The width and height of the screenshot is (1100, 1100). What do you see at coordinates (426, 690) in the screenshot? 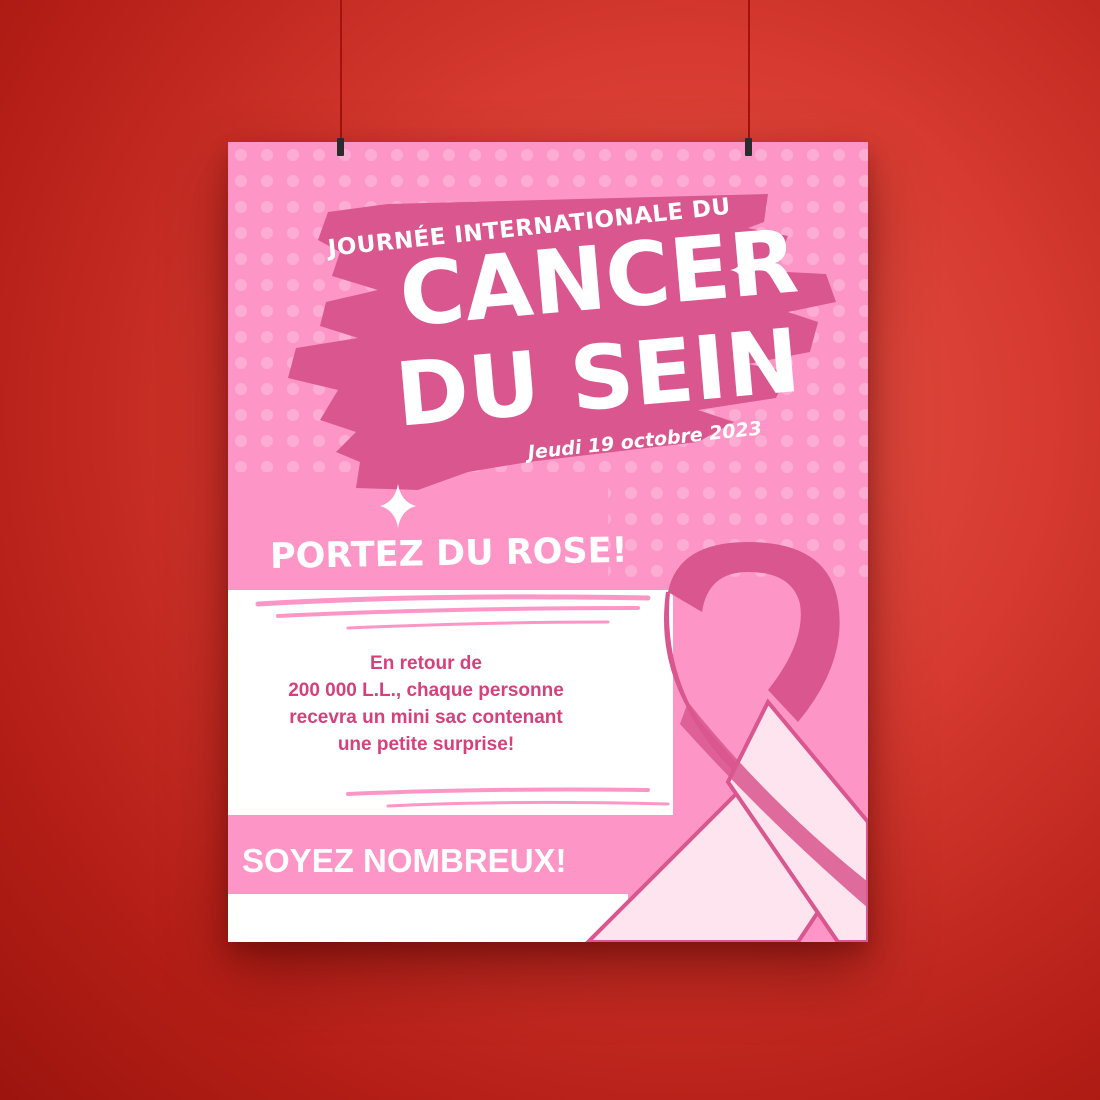
I see `info-line: 200 000 L.L., chaque personne` at bounding box center [426, 690].